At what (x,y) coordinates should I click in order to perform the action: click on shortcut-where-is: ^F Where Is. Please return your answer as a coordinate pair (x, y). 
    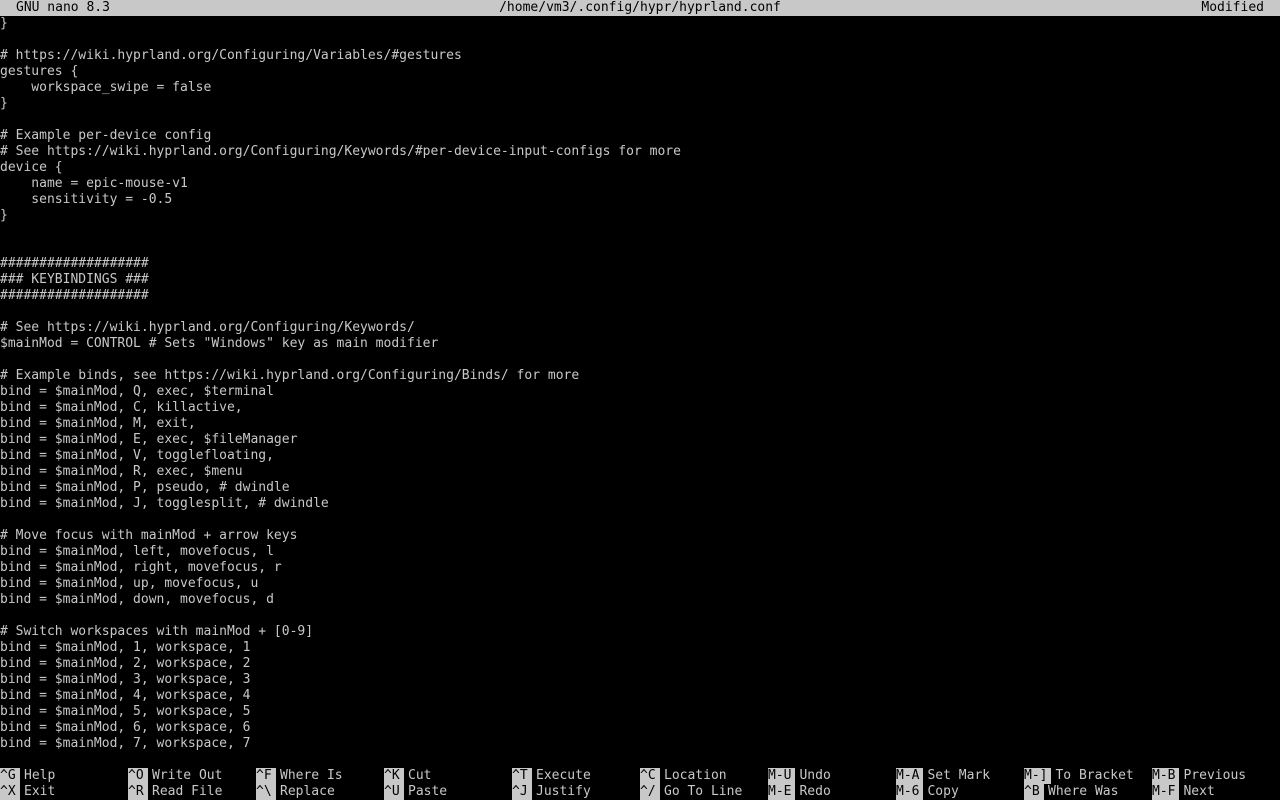
    Looking at the image, I should click on (320, 776).